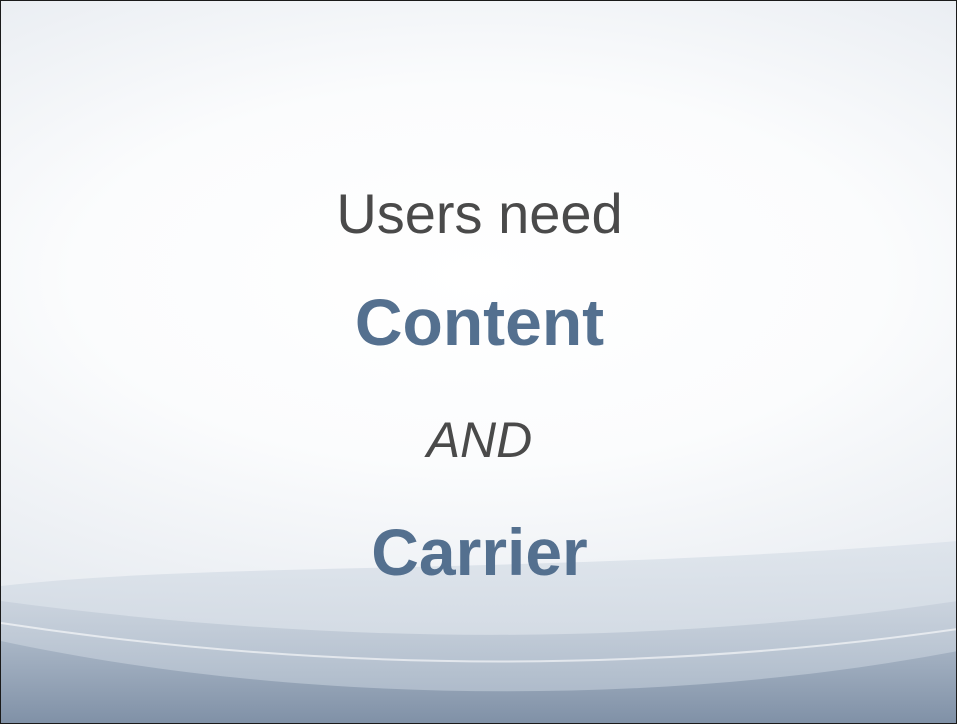 The image size is (957, 724). What do you see at coordinates (479, 322) in the screenshot?
I see `line-content: Content` at bounding box center [479, 322].